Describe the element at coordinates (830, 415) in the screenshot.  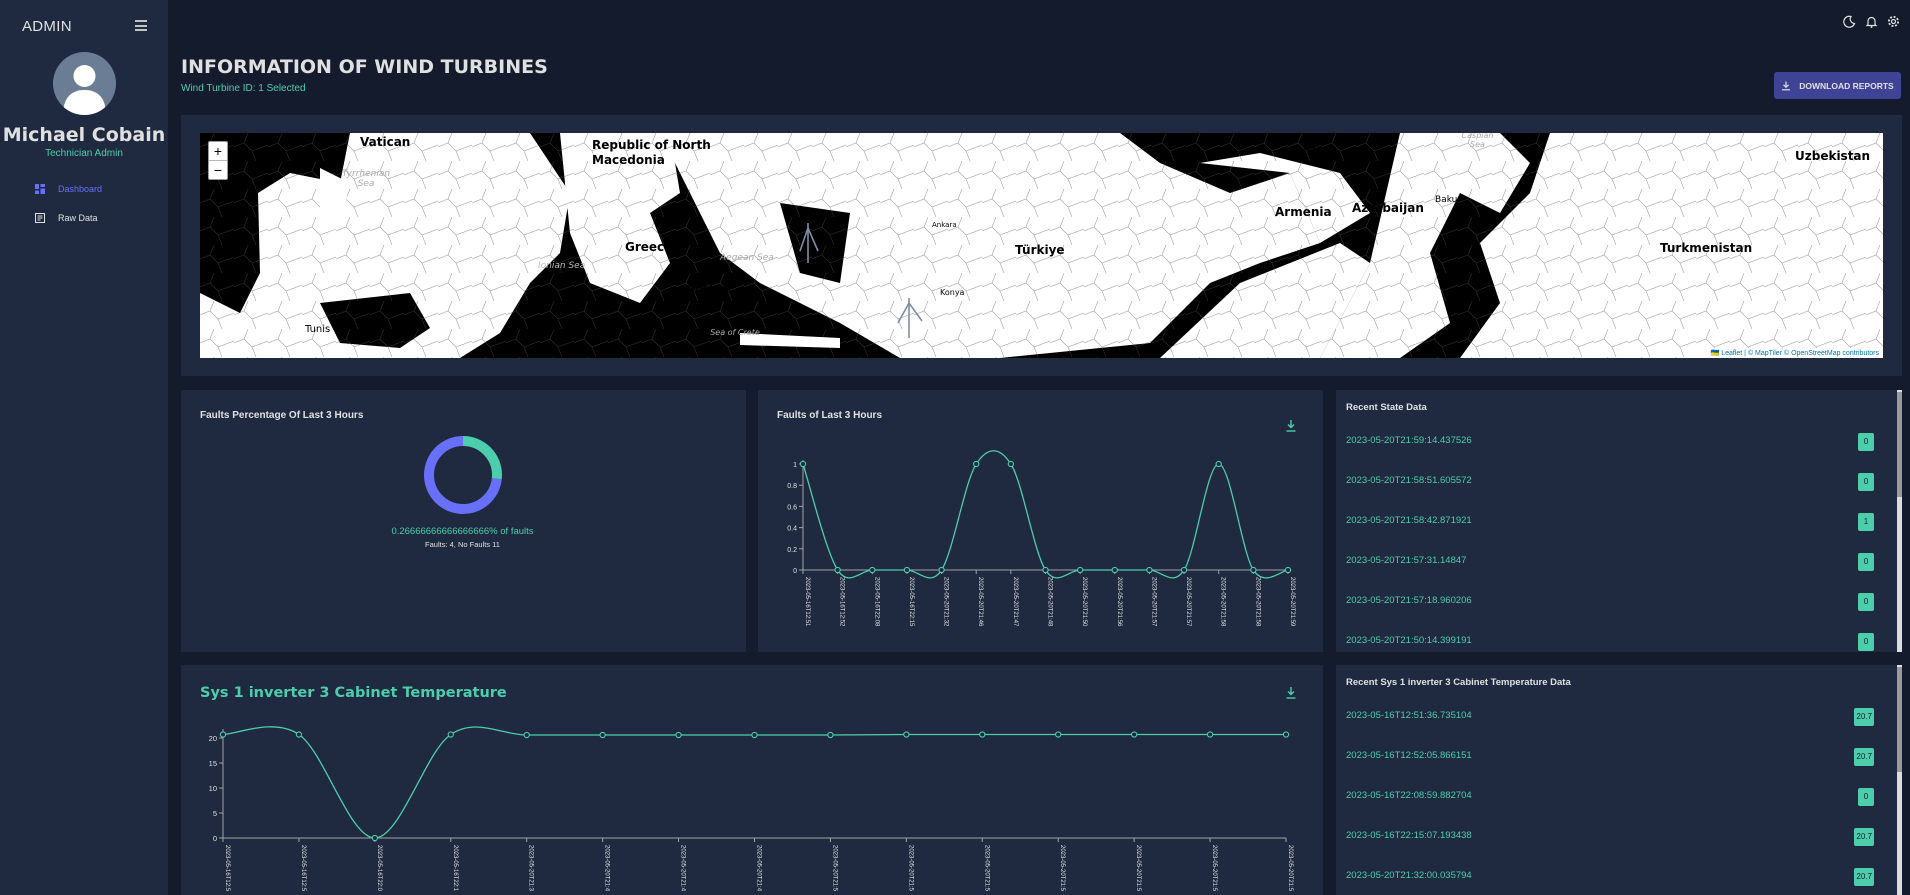
I see `faults-chart-title: Faults of Last 3 Hours` at that location.